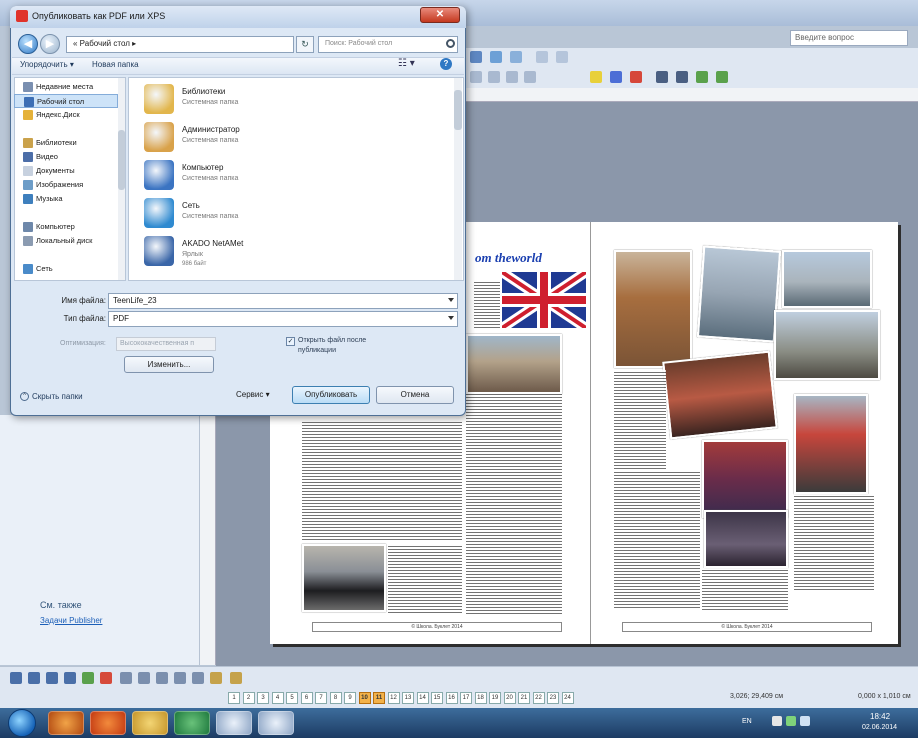 This screenshot has width=918, height=738. What do you see at coordinates (831, 444) in the screenshot?
I see `phone-box-photo` at bounding box center [831, 444].